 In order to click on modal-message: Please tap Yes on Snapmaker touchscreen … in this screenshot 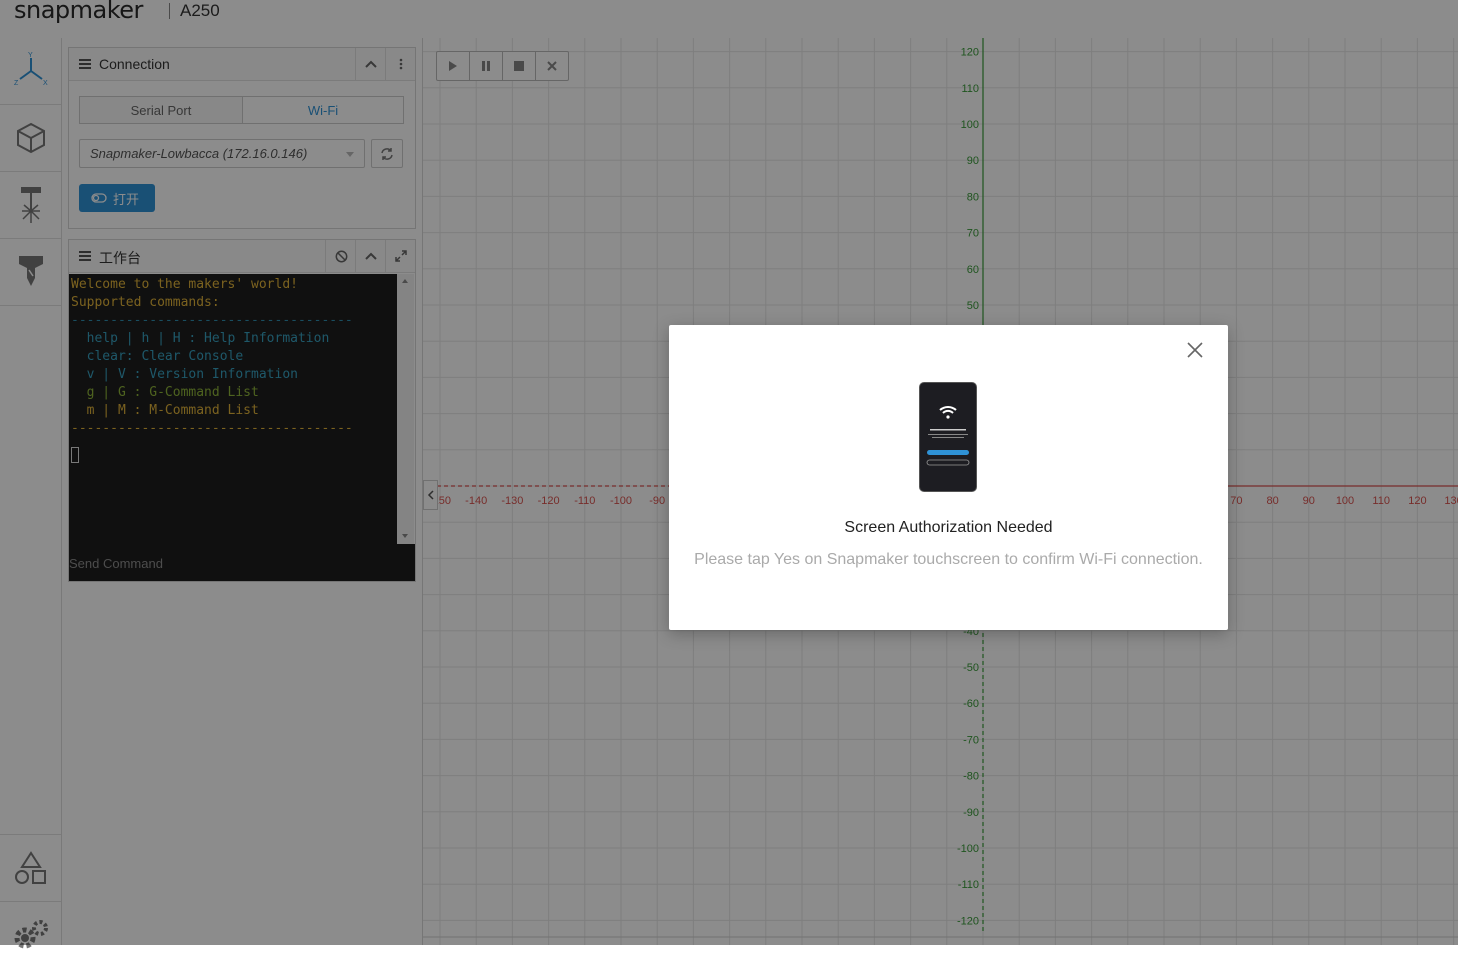, I will do `click(948, 559)`.